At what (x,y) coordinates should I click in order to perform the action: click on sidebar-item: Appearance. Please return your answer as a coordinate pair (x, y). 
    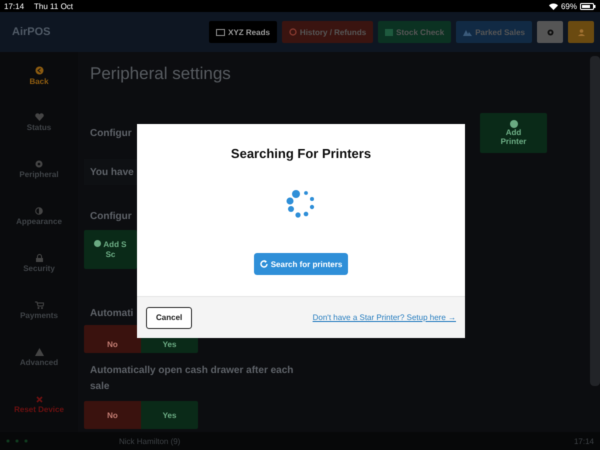
    Looking at the image, I should click on (39, 216).